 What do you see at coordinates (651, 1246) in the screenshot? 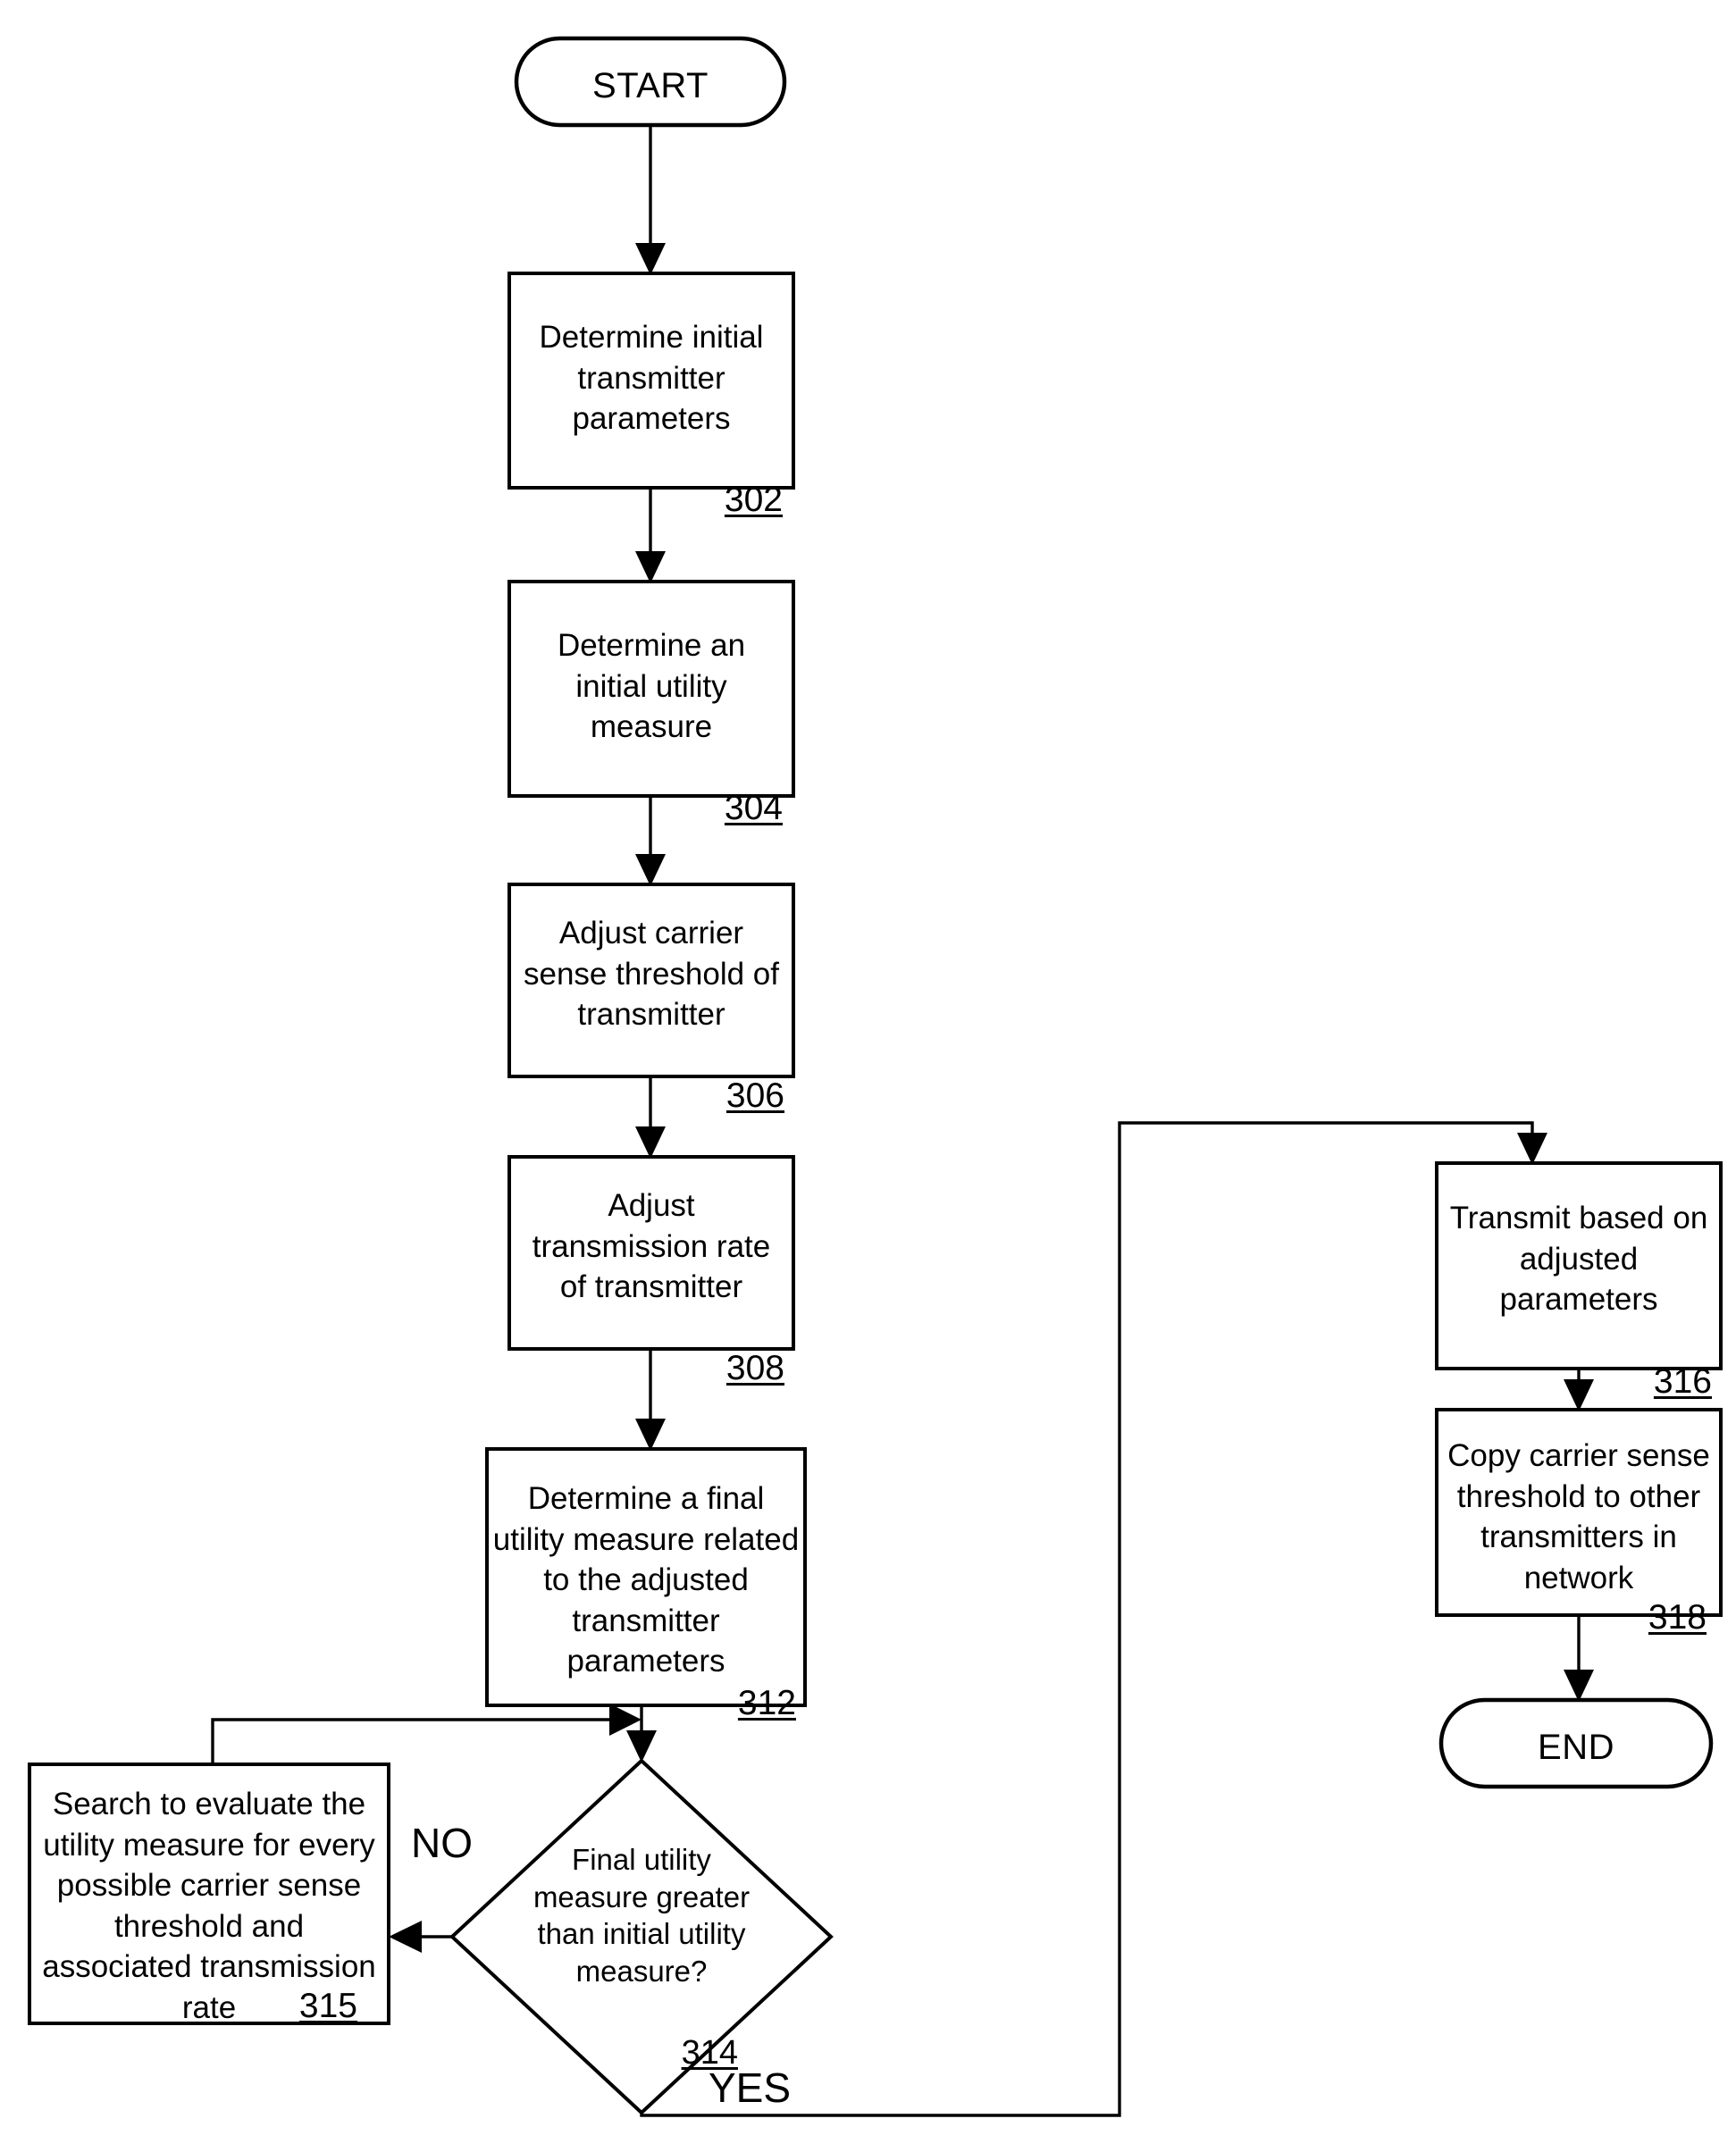
I see `node-308-text: Adjust transmission rate of transmitter` at bounding box center [651, 1246].